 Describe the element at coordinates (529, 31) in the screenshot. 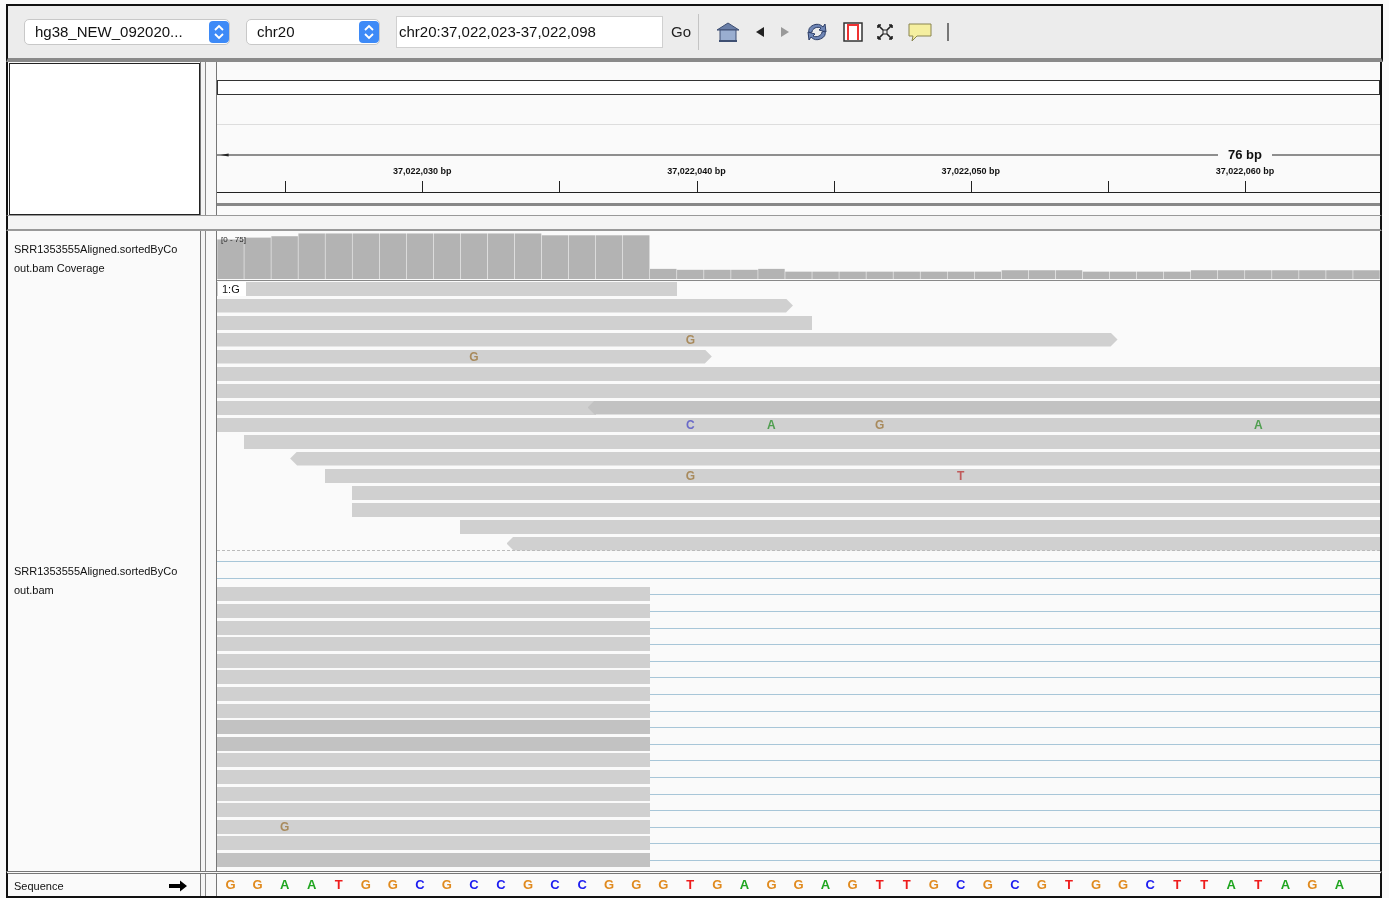

I see `locus-field: chr20:37,022,023-37,022,098` at that location.